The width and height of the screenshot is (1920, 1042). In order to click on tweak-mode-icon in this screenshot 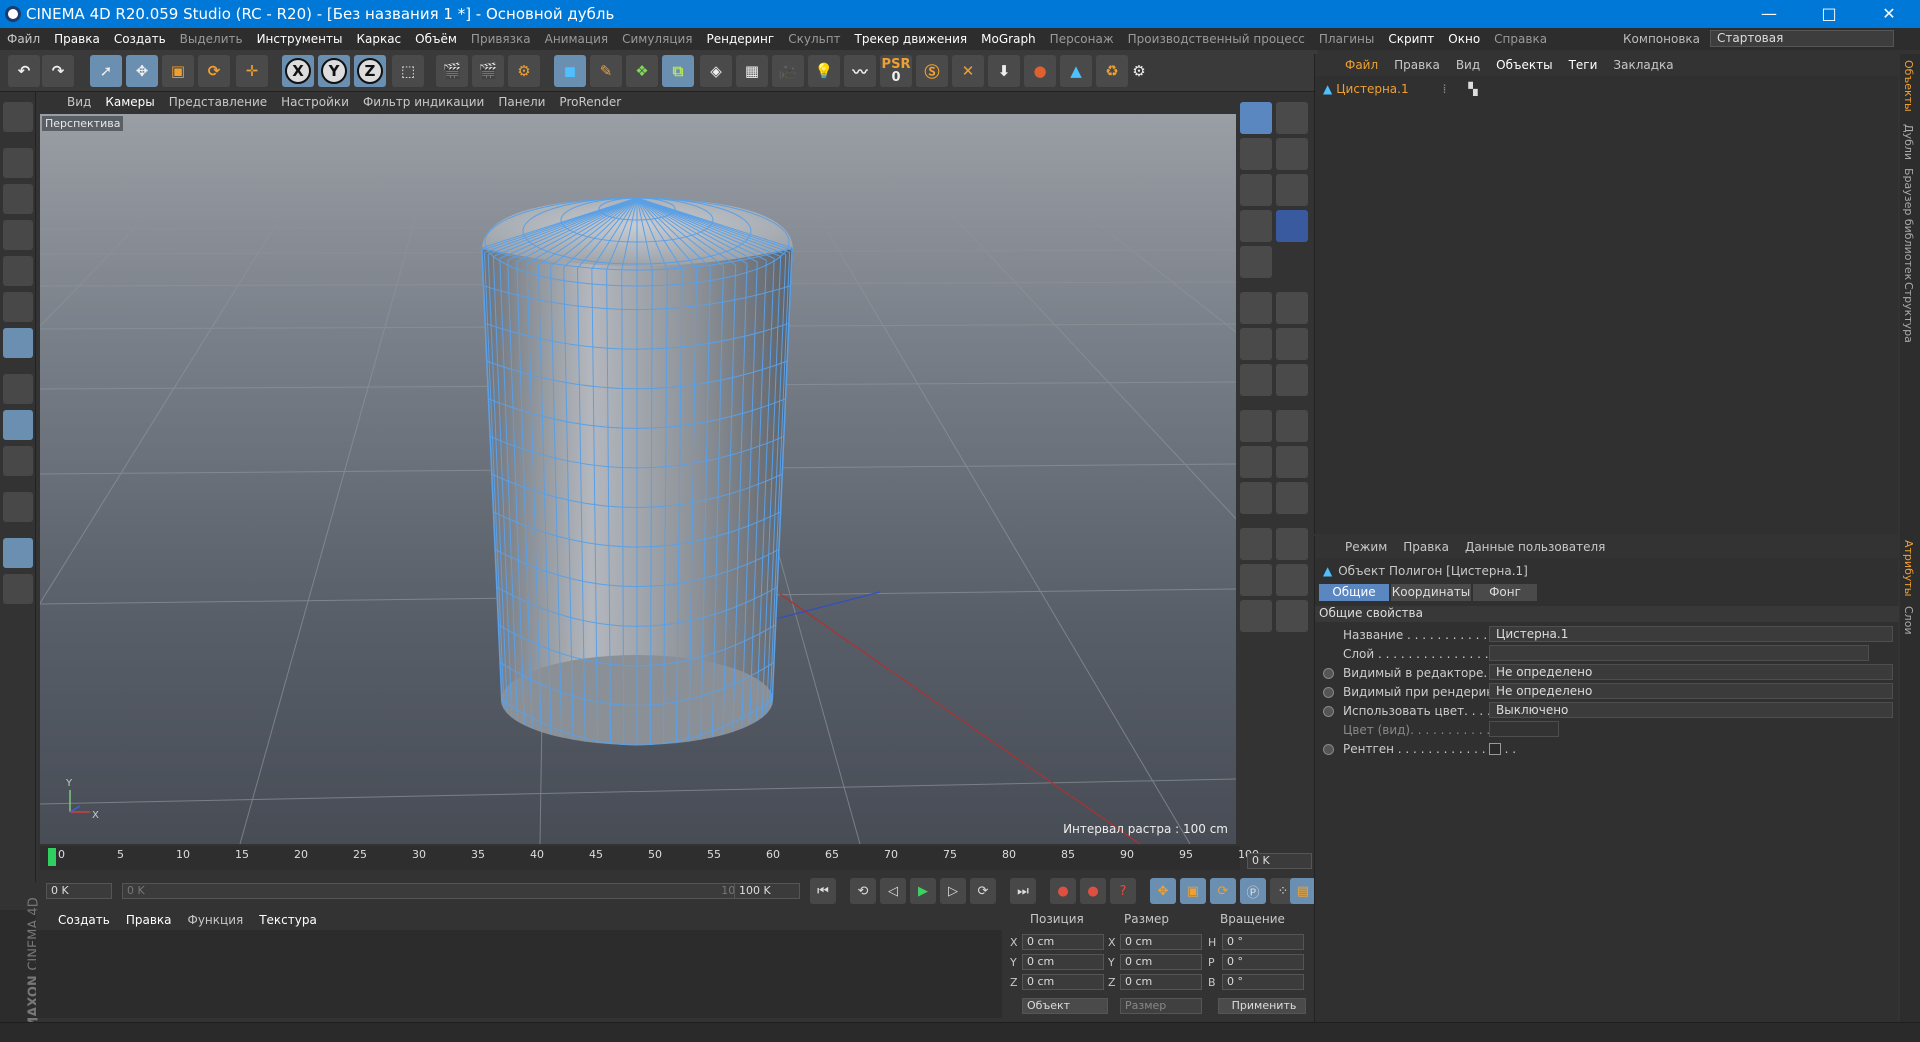, I will do `click(18, 425)`.